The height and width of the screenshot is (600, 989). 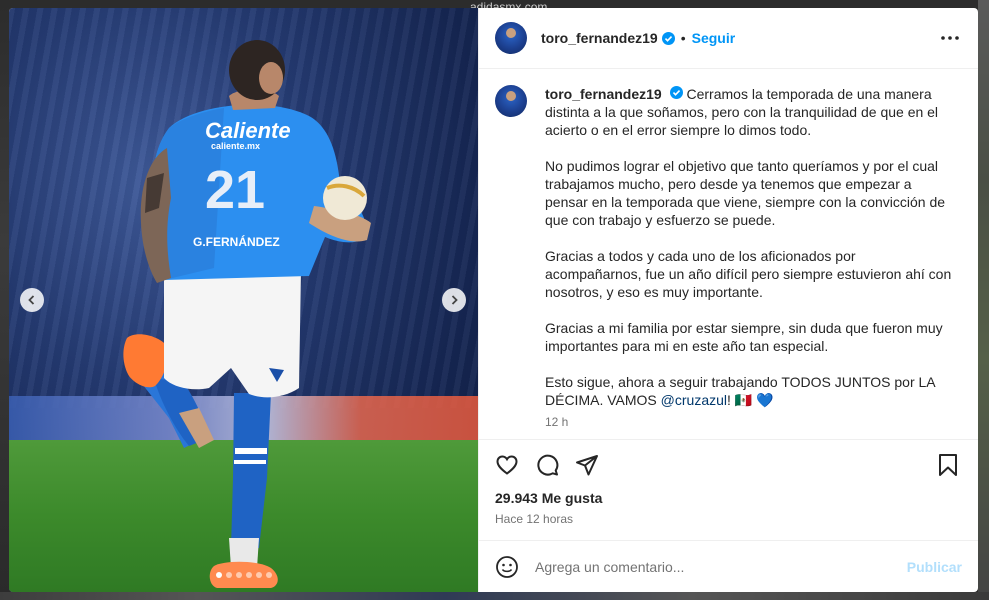 I want to click on mention-link: @cruzazul, so click(x=694, y=400).